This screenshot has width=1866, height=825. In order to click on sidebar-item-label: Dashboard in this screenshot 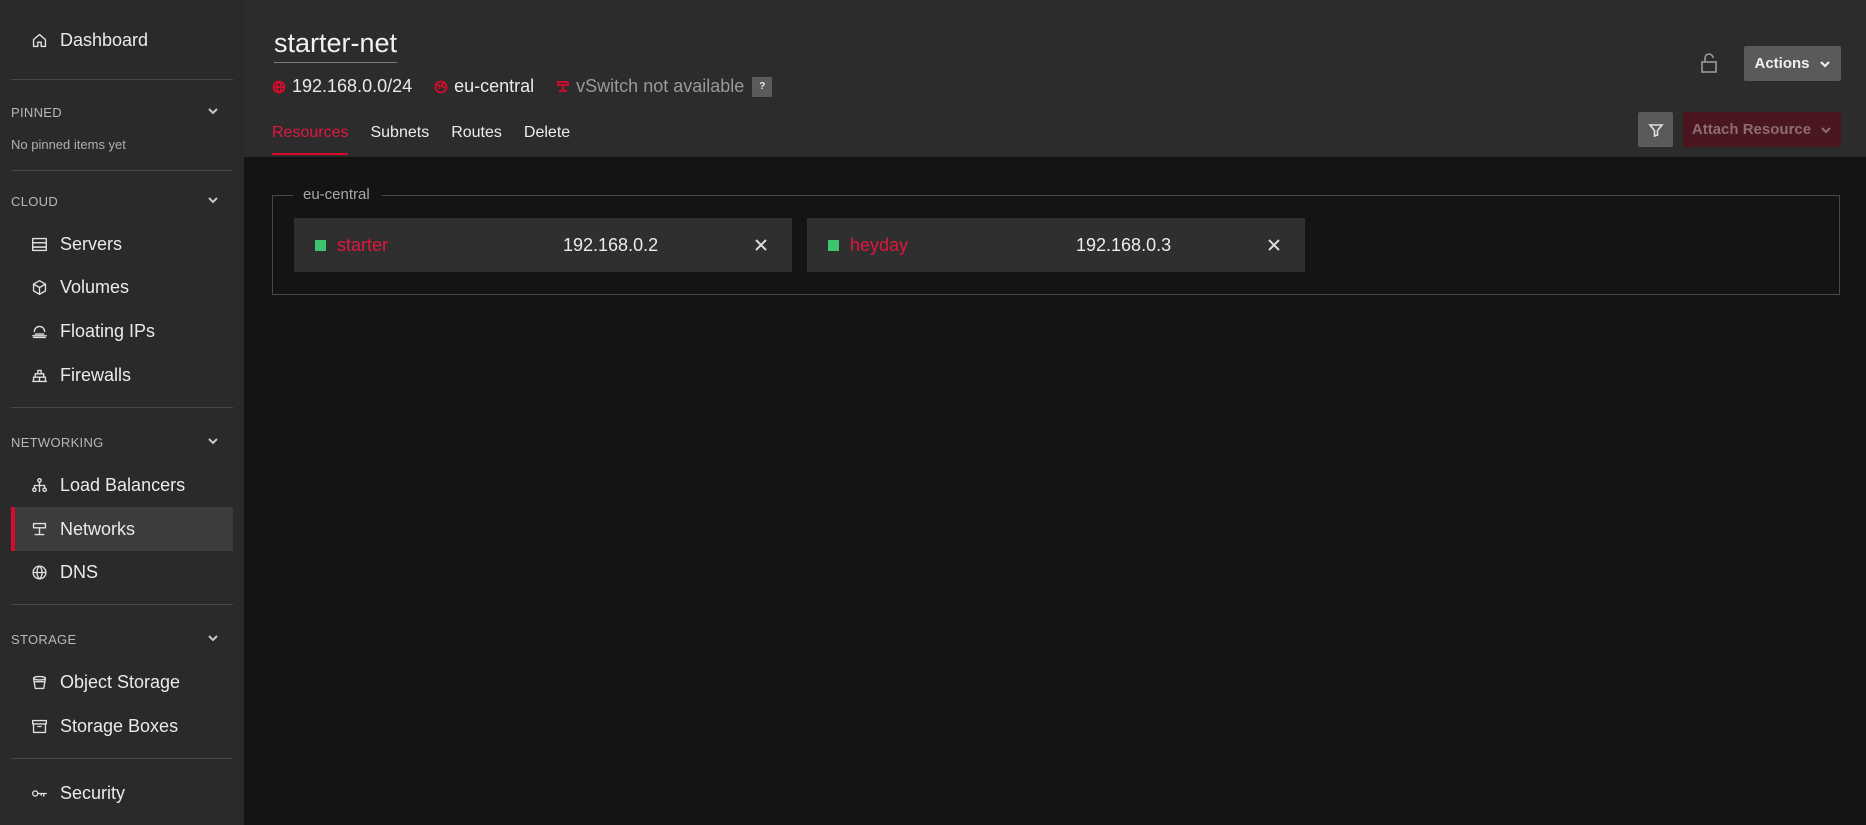, I will do `click(104, 39)`.